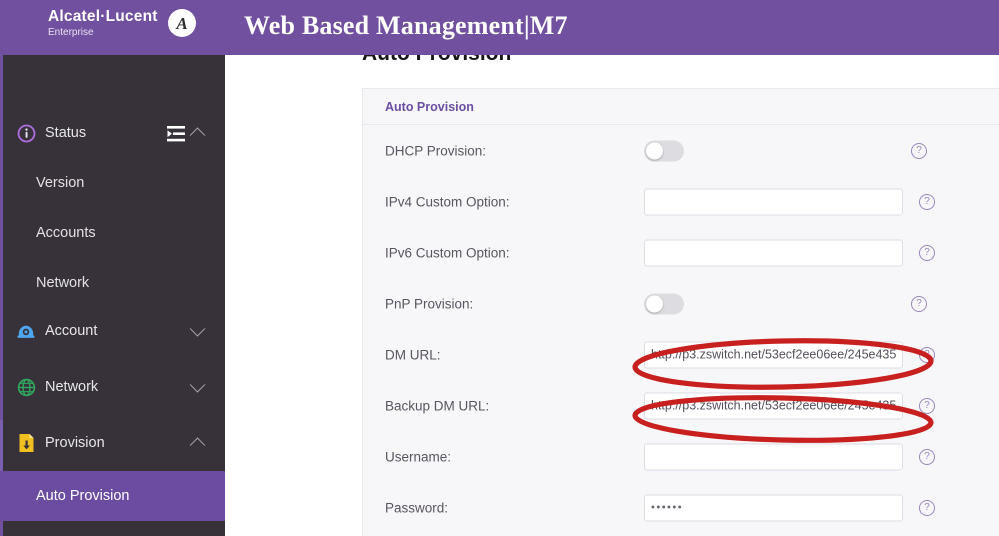  Describe the element at coordinates (112, 443) in the screenshot. I see `sidebar-group-provision: Provision` at that location.